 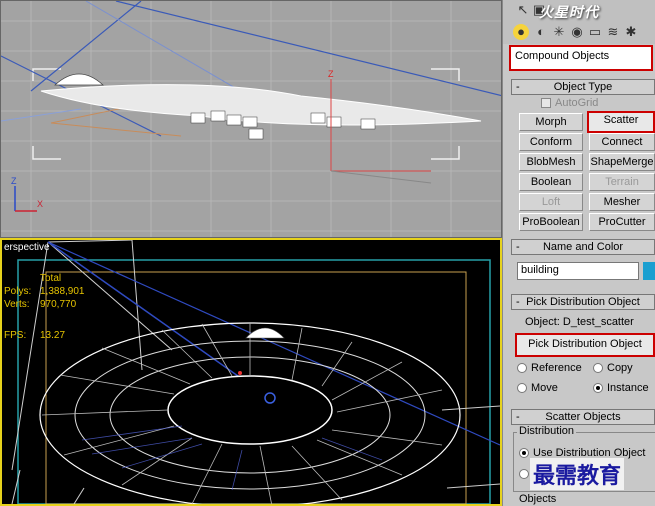 I want to click on cameras-icon: ◉, so click(x=577, y=32).